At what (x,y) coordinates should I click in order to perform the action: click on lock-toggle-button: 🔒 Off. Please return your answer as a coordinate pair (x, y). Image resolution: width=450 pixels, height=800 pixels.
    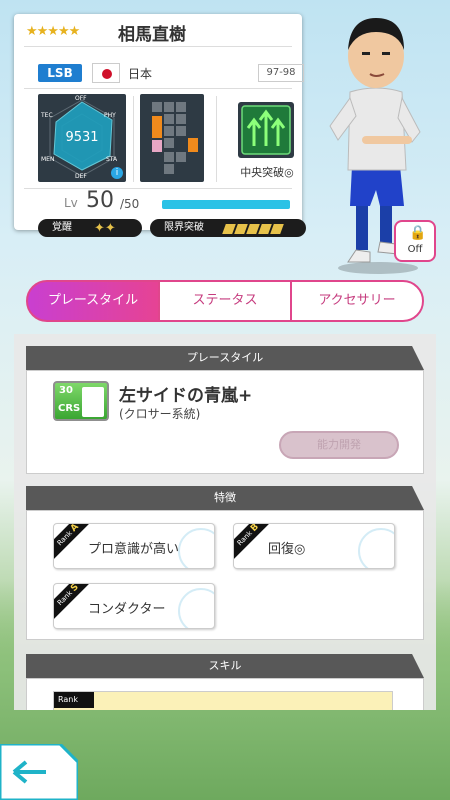
    Looking at the image, I should click on (415, 241).